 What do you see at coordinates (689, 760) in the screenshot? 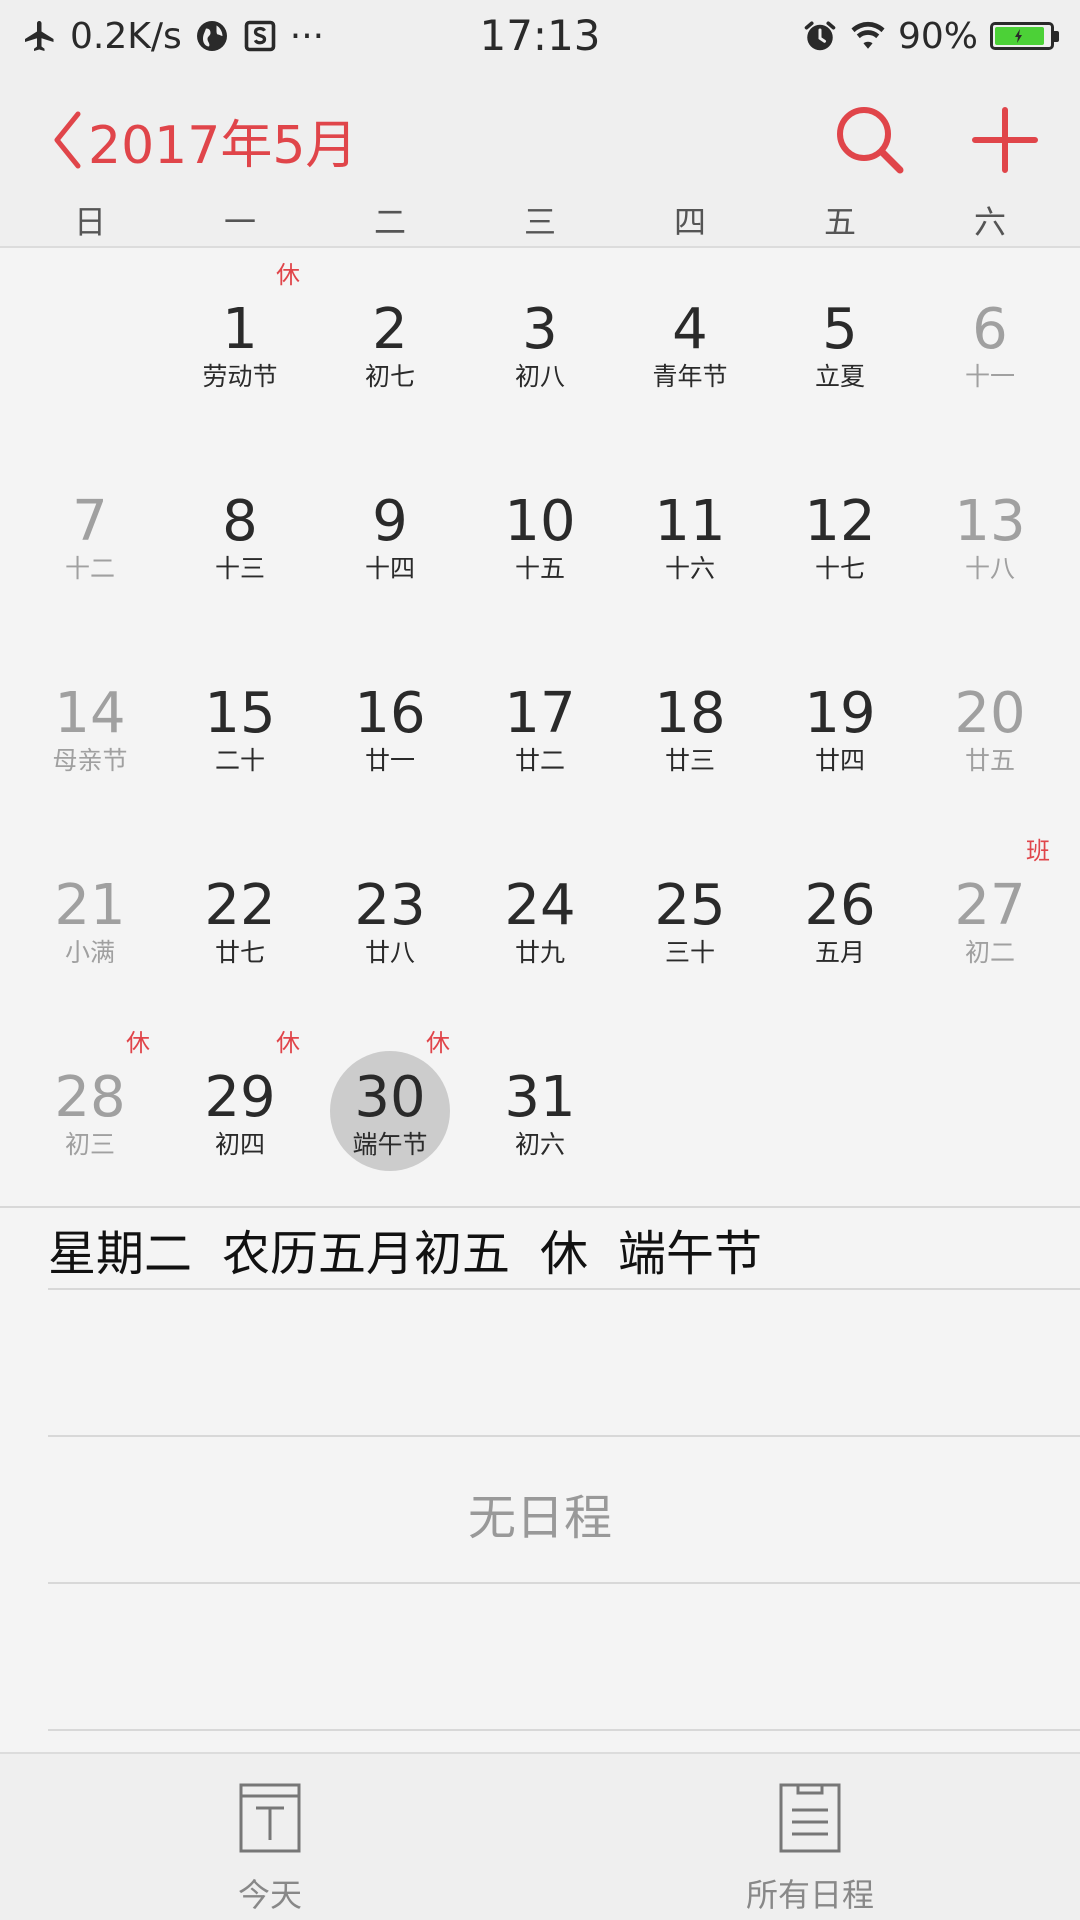
I see `day-lunar-label: 廿三` at bounding box center [689, 760].